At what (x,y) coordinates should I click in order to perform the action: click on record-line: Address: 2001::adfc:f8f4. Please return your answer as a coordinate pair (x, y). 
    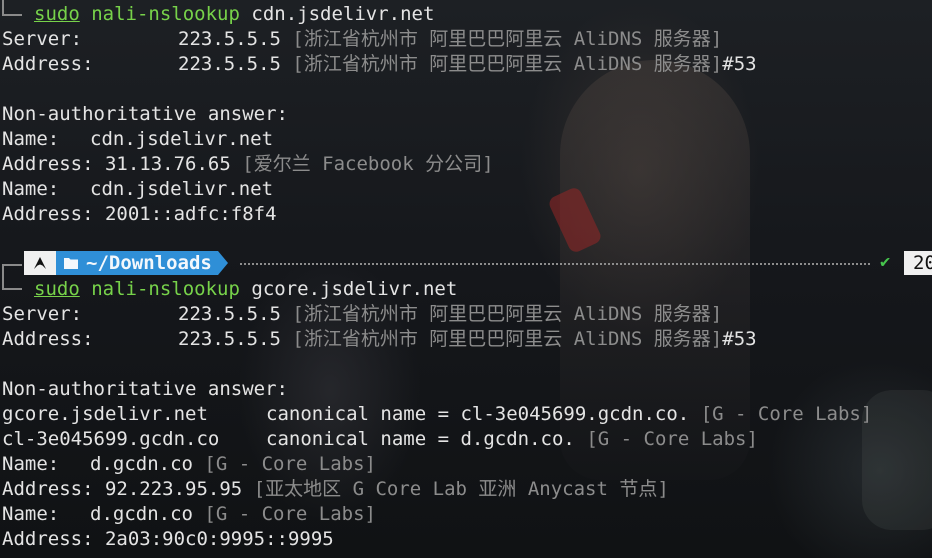
    Looking at the image, I should click on (139, 214).